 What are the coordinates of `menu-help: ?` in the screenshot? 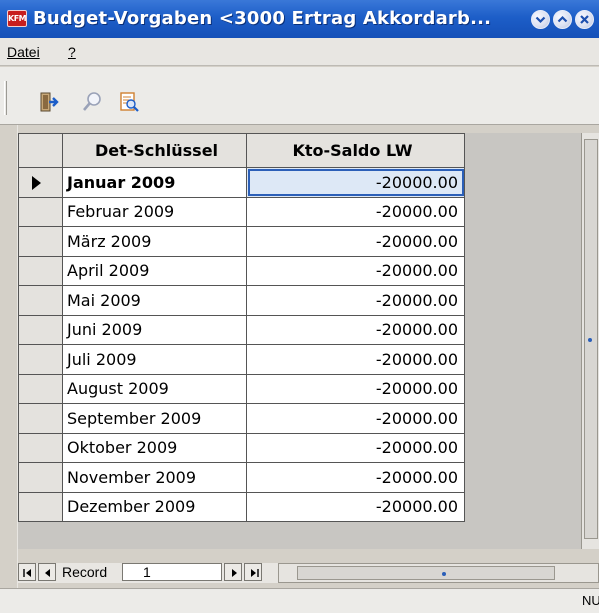 It's located at (72, 52).